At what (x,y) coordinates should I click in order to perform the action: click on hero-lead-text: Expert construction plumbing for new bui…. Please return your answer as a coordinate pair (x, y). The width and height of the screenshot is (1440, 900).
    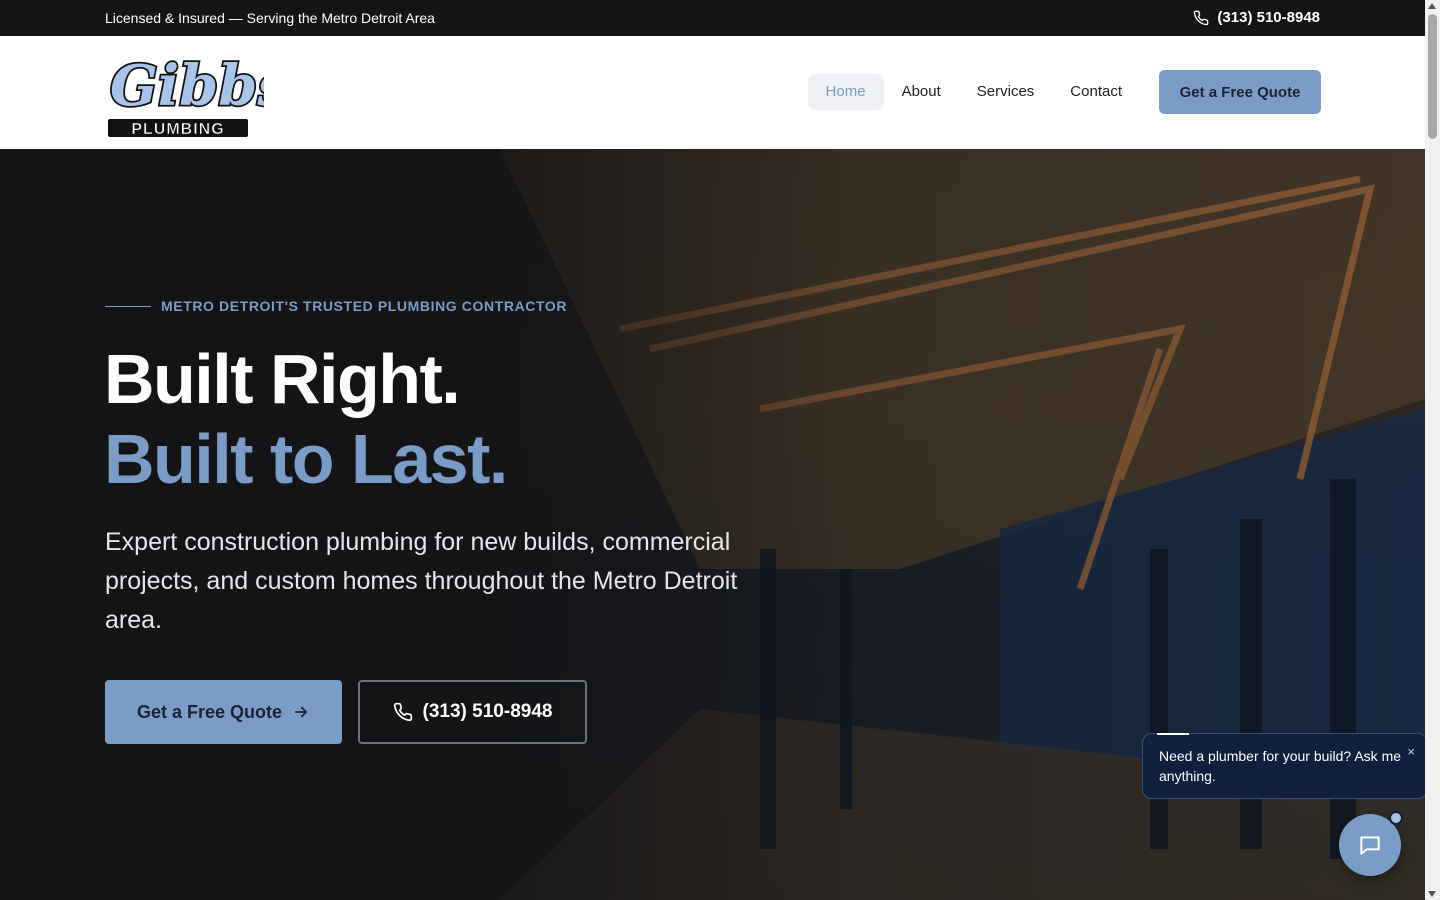
    Looking at the image, I should click on (421, 581).